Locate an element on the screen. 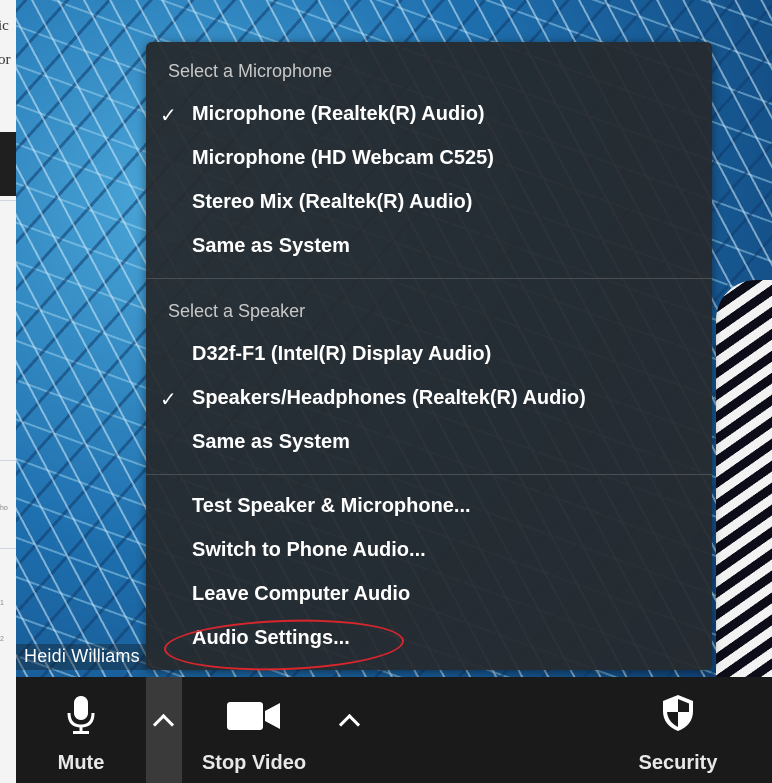 Image resolution: width=772 pixels, height=783 pixels. menu-item-speakers-headphones: Speakers/Headphones (Realtek(R) Audio) is located at coordinates (389, 398).